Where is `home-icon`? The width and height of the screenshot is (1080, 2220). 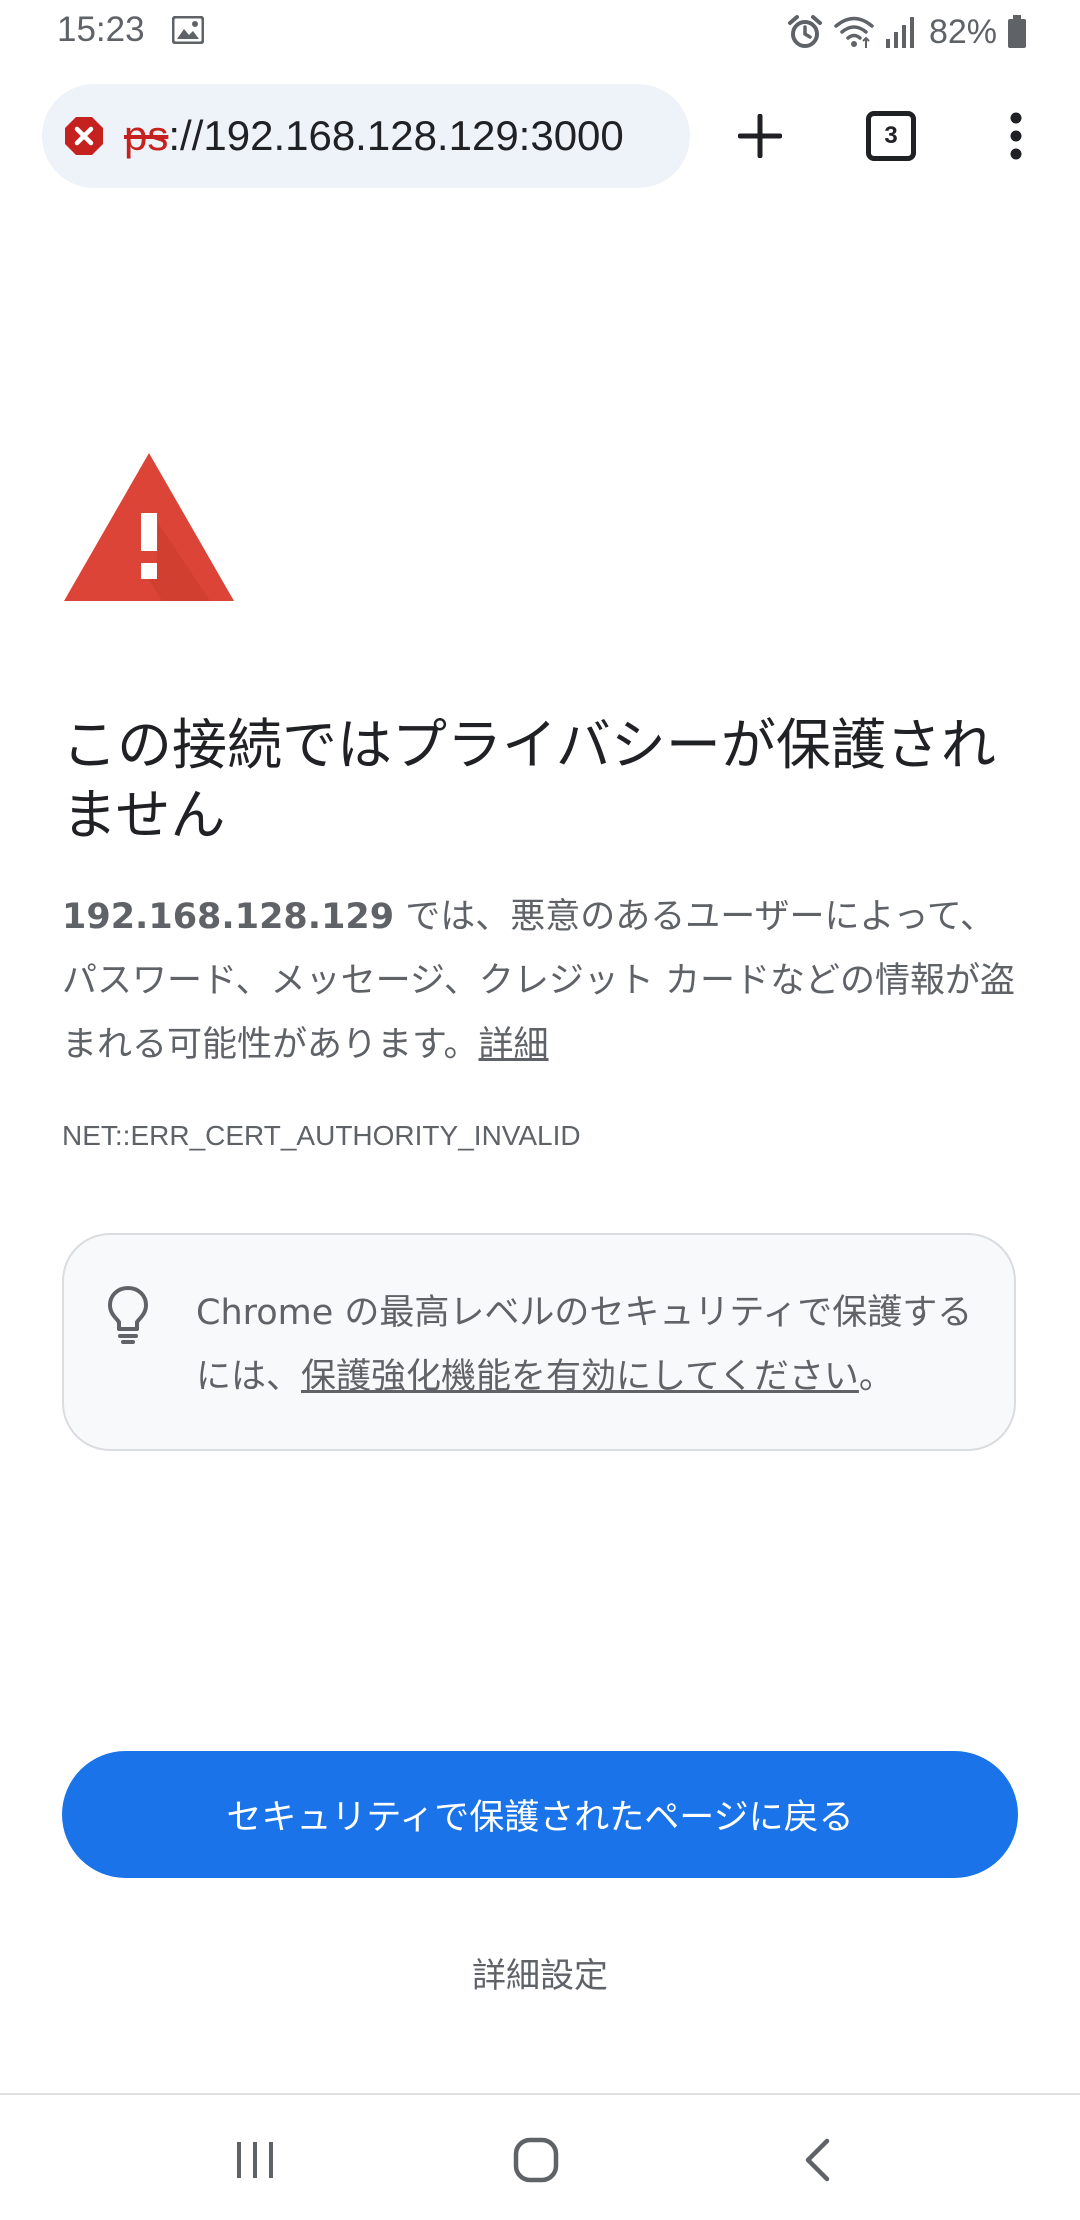 home-icon is located at coordinates (536, 2160).